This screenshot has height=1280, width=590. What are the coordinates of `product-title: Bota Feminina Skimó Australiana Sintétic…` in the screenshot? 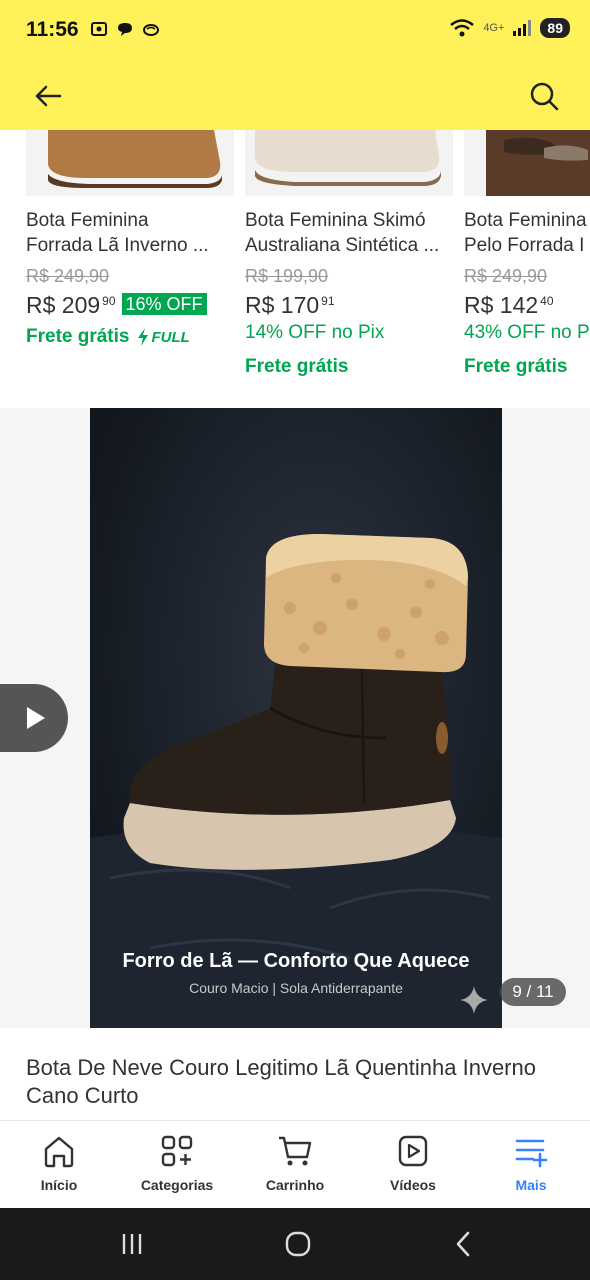 It's located at (342, 233).